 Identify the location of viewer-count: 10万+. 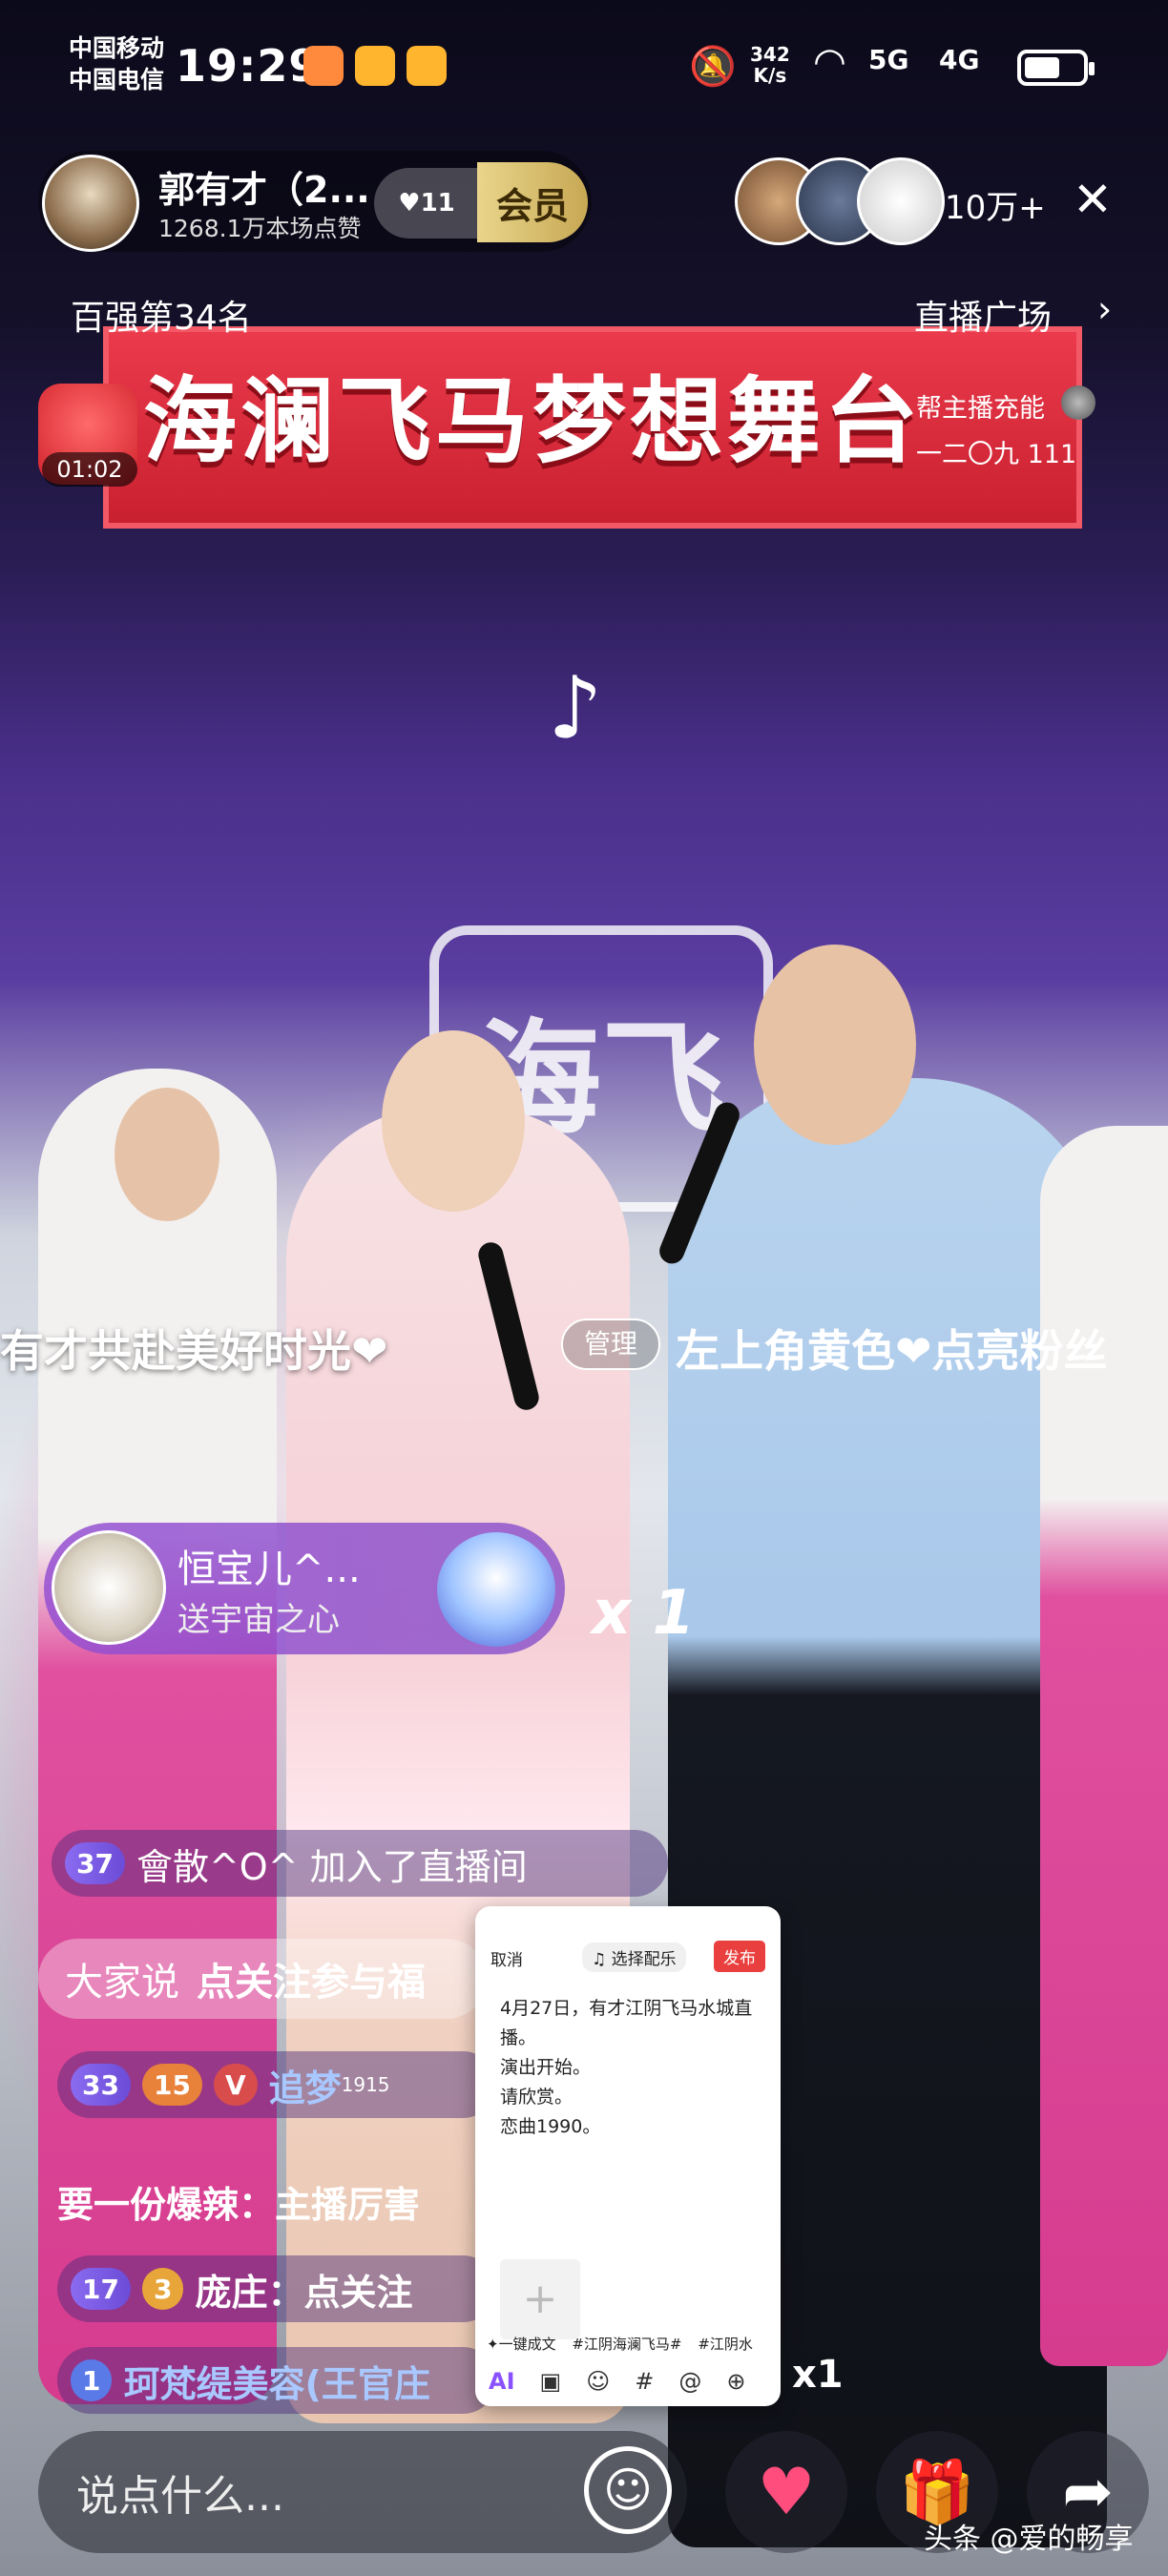
(996, 204).